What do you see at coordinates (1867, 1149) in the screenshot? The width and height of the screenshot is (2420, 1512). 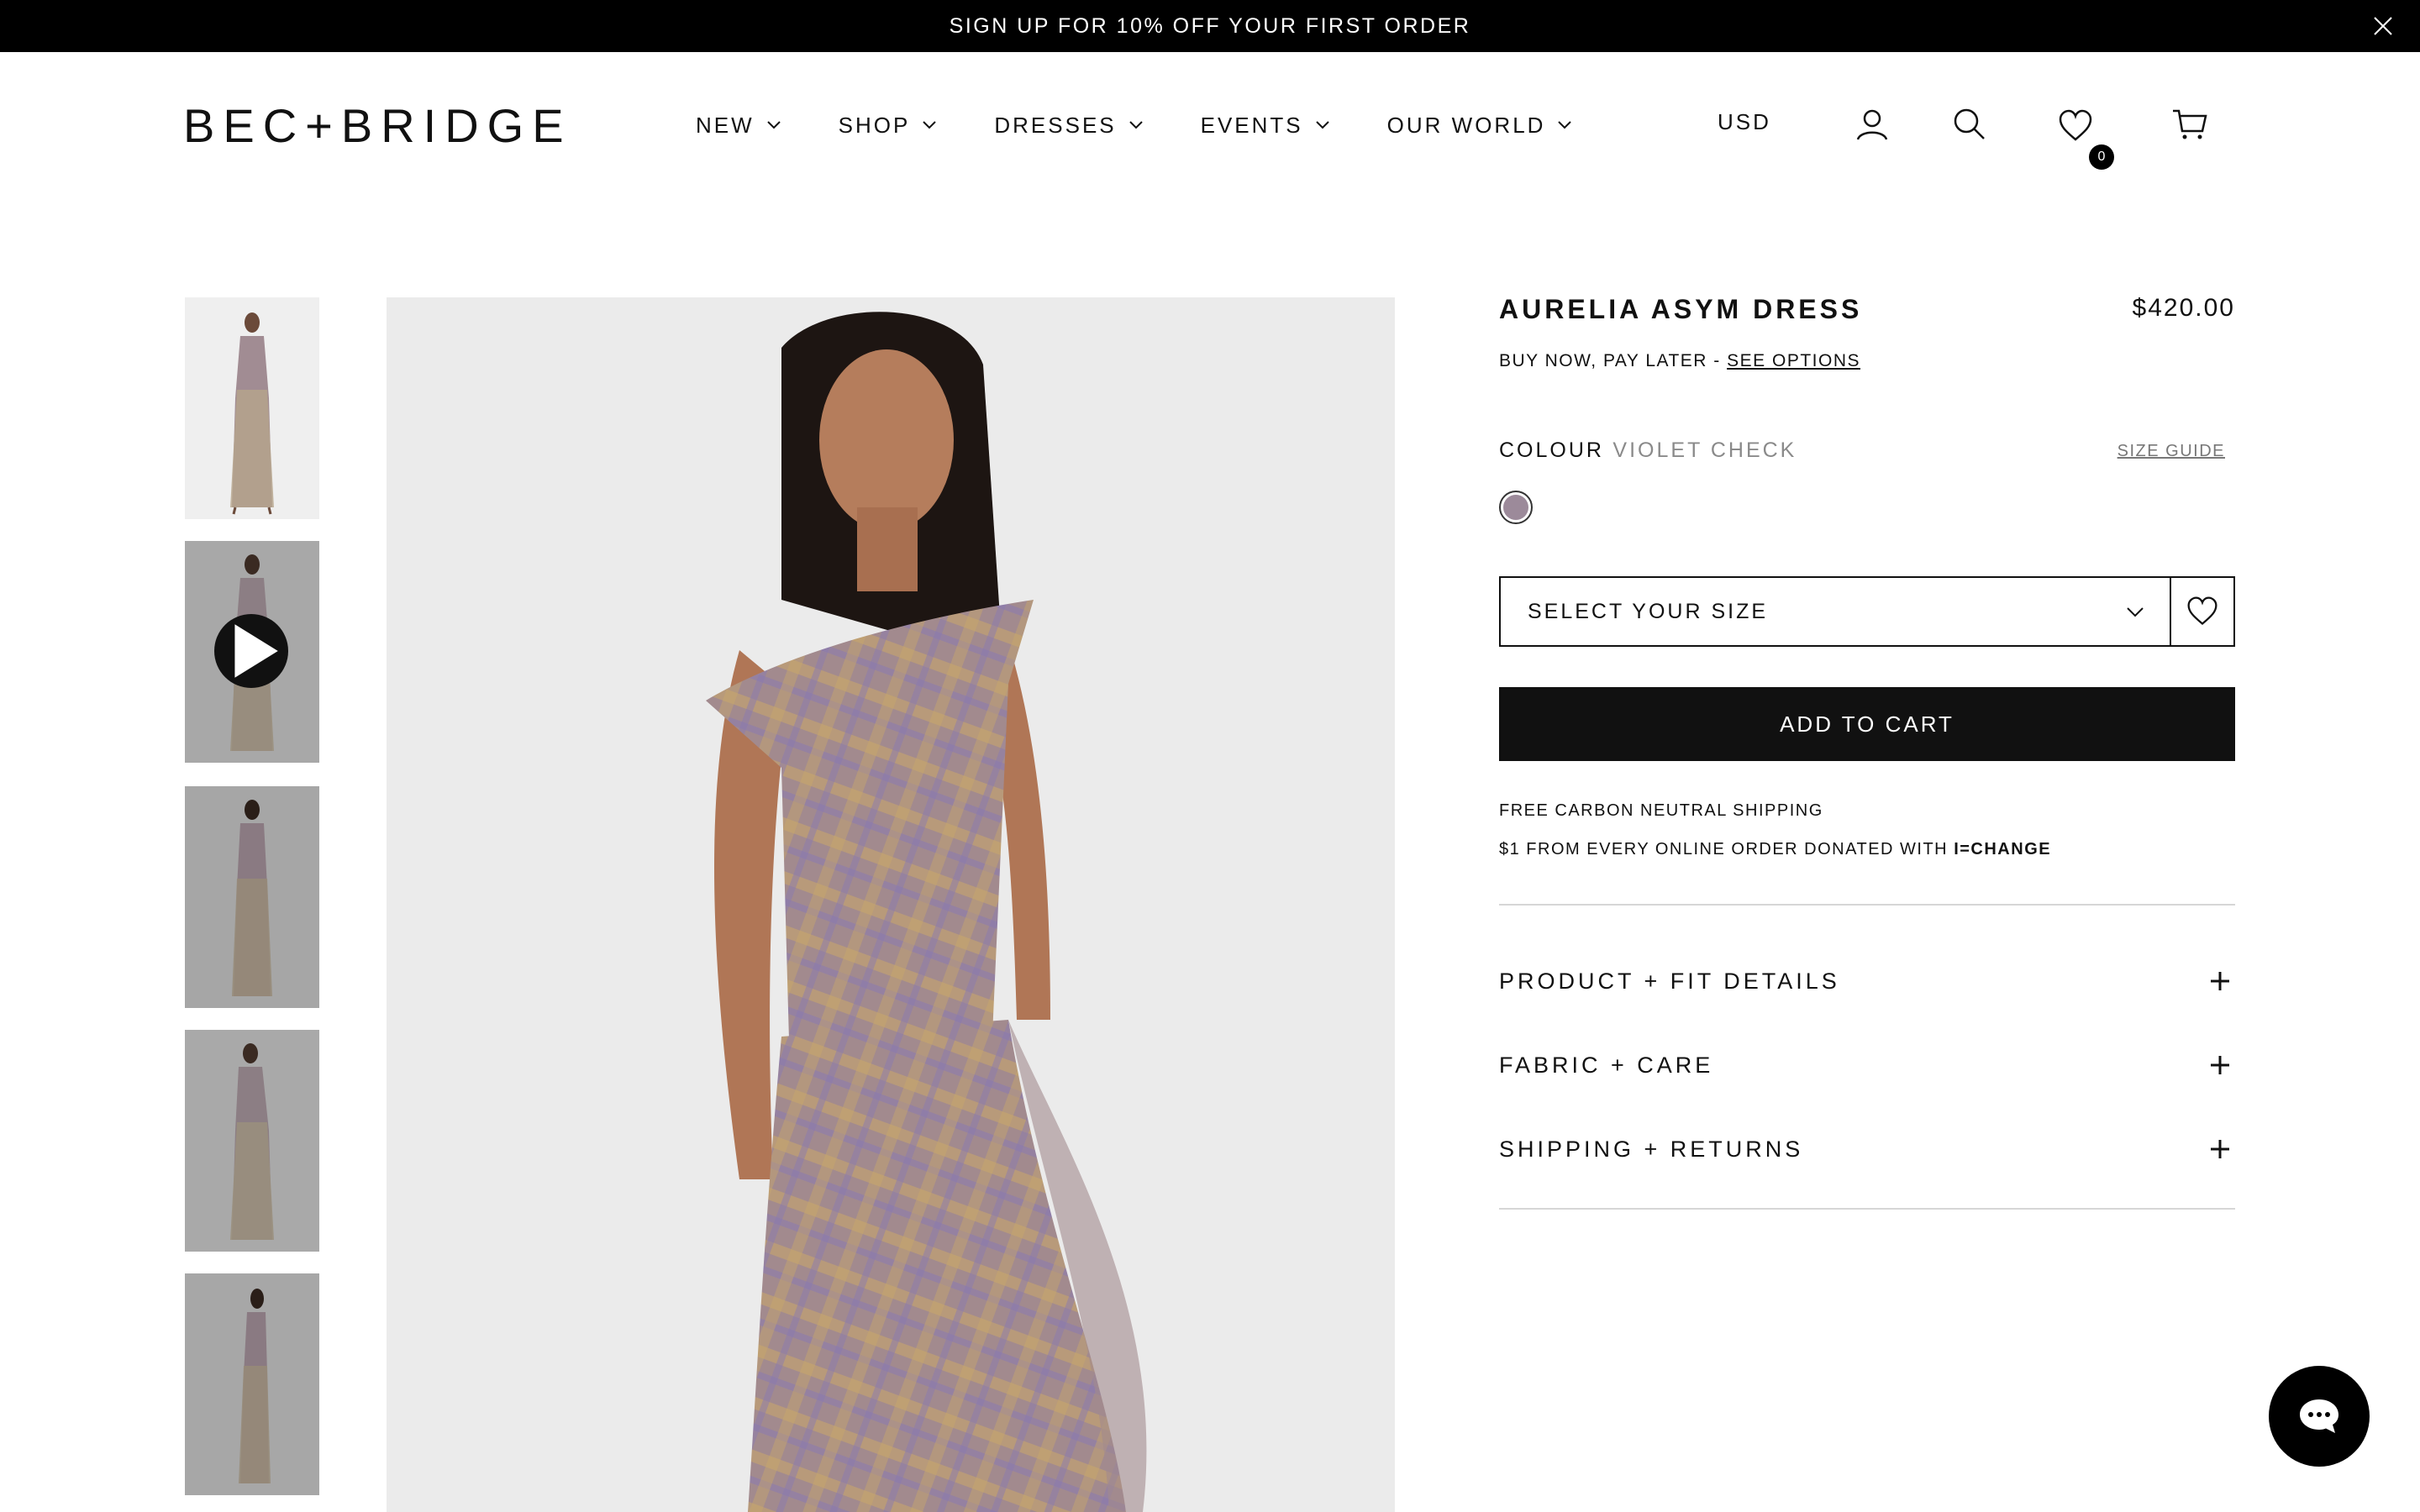 I see `accordion-shipping-returns: SHIPPING + RETURNS` at bounding box center [1867, 1149].